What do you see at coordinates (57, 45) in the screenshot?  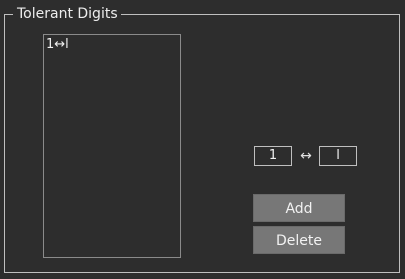 I see `list-item: 1↔l` at bounding box center [57, 45].